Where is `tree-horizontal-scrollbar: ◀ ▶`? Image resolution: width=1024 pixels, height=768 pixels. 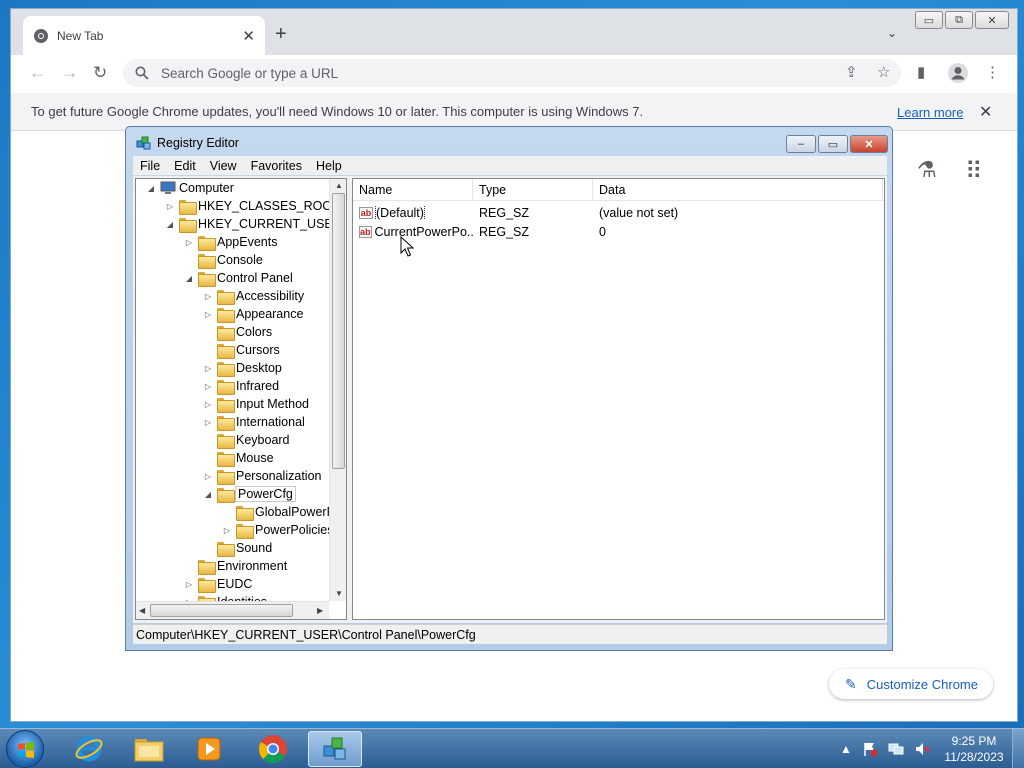
tree-horizontal-scrollbar: ◀ ▶ is located at coordinates (232, 610).